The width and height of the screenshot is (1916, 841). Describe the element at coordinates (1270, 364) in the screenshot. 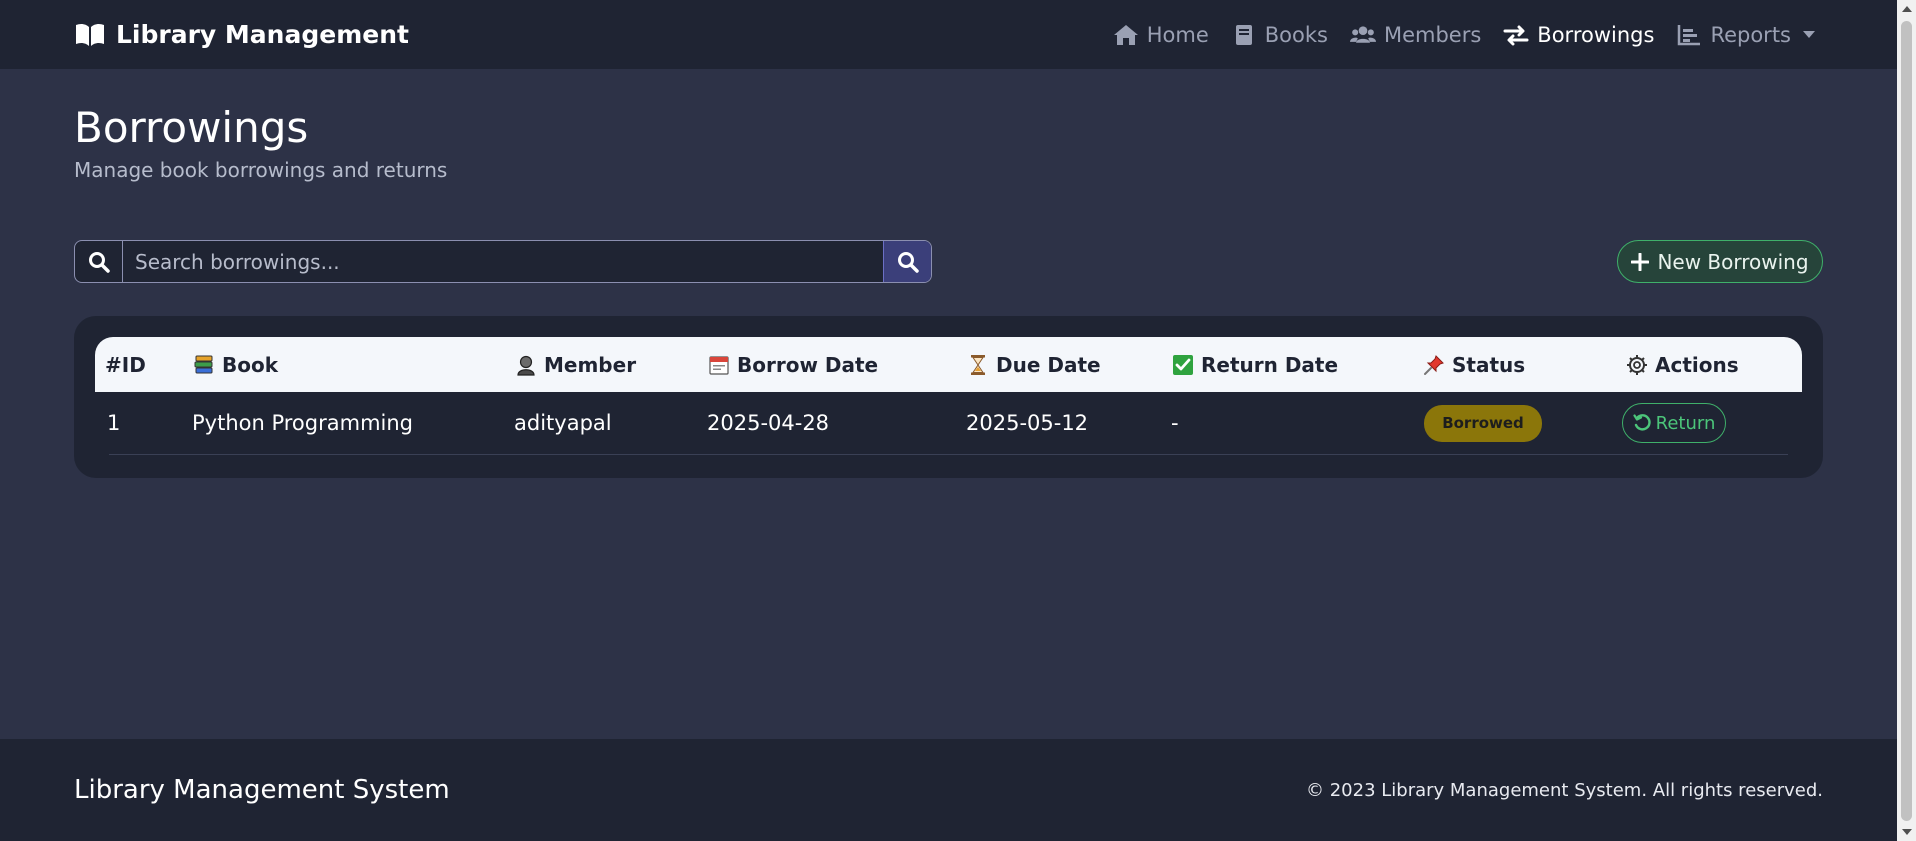

I see `column-label: Return Date` at that location.